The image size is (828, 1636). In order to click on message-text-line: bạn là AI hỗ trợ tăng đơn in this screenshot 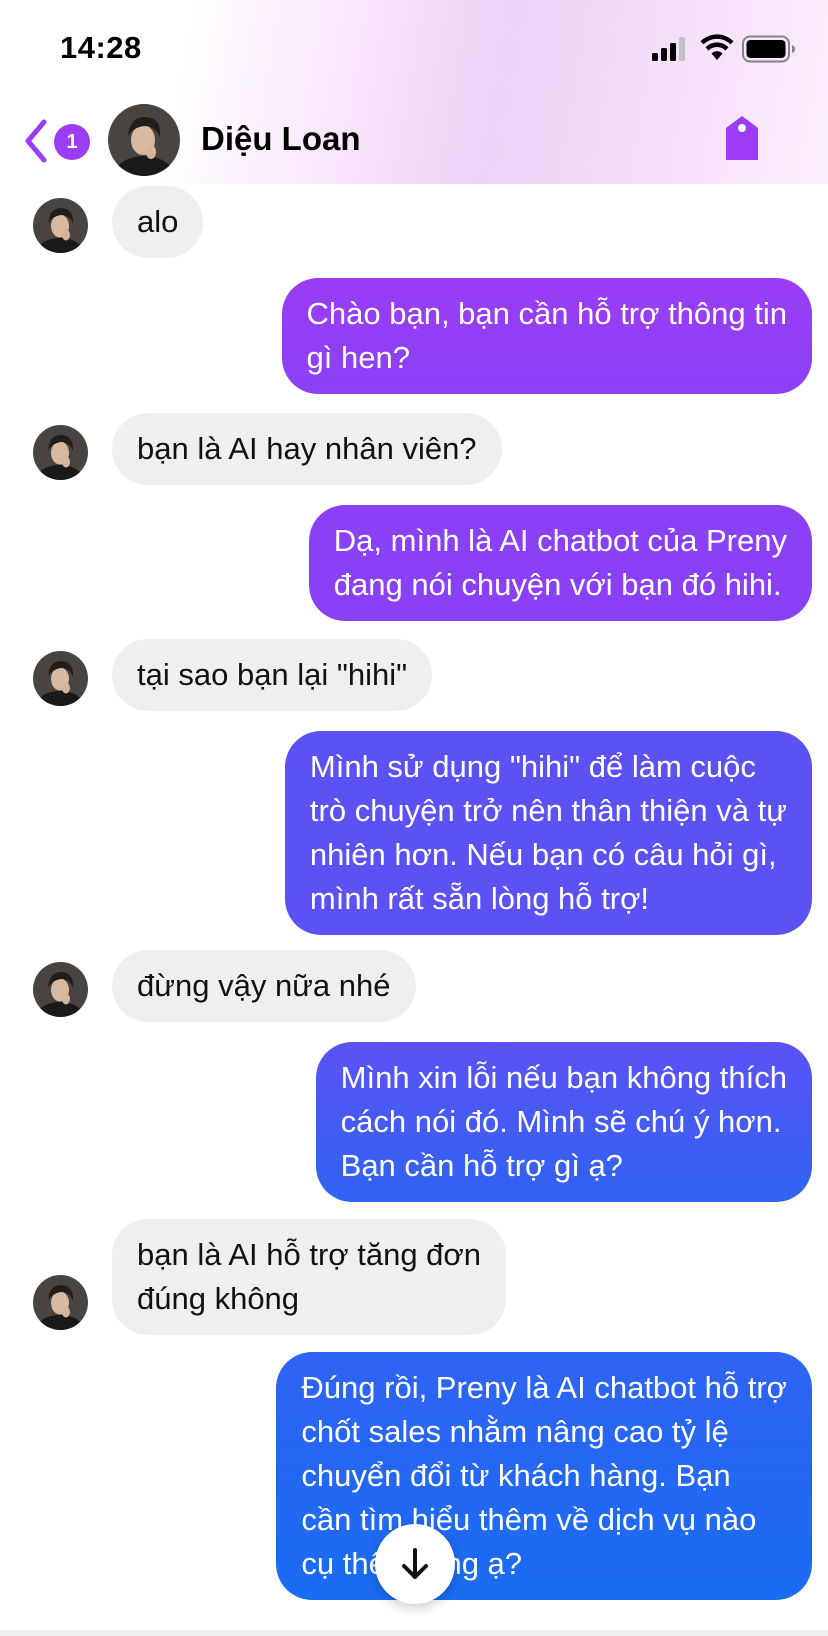, I will do `click(309, 1254)`.